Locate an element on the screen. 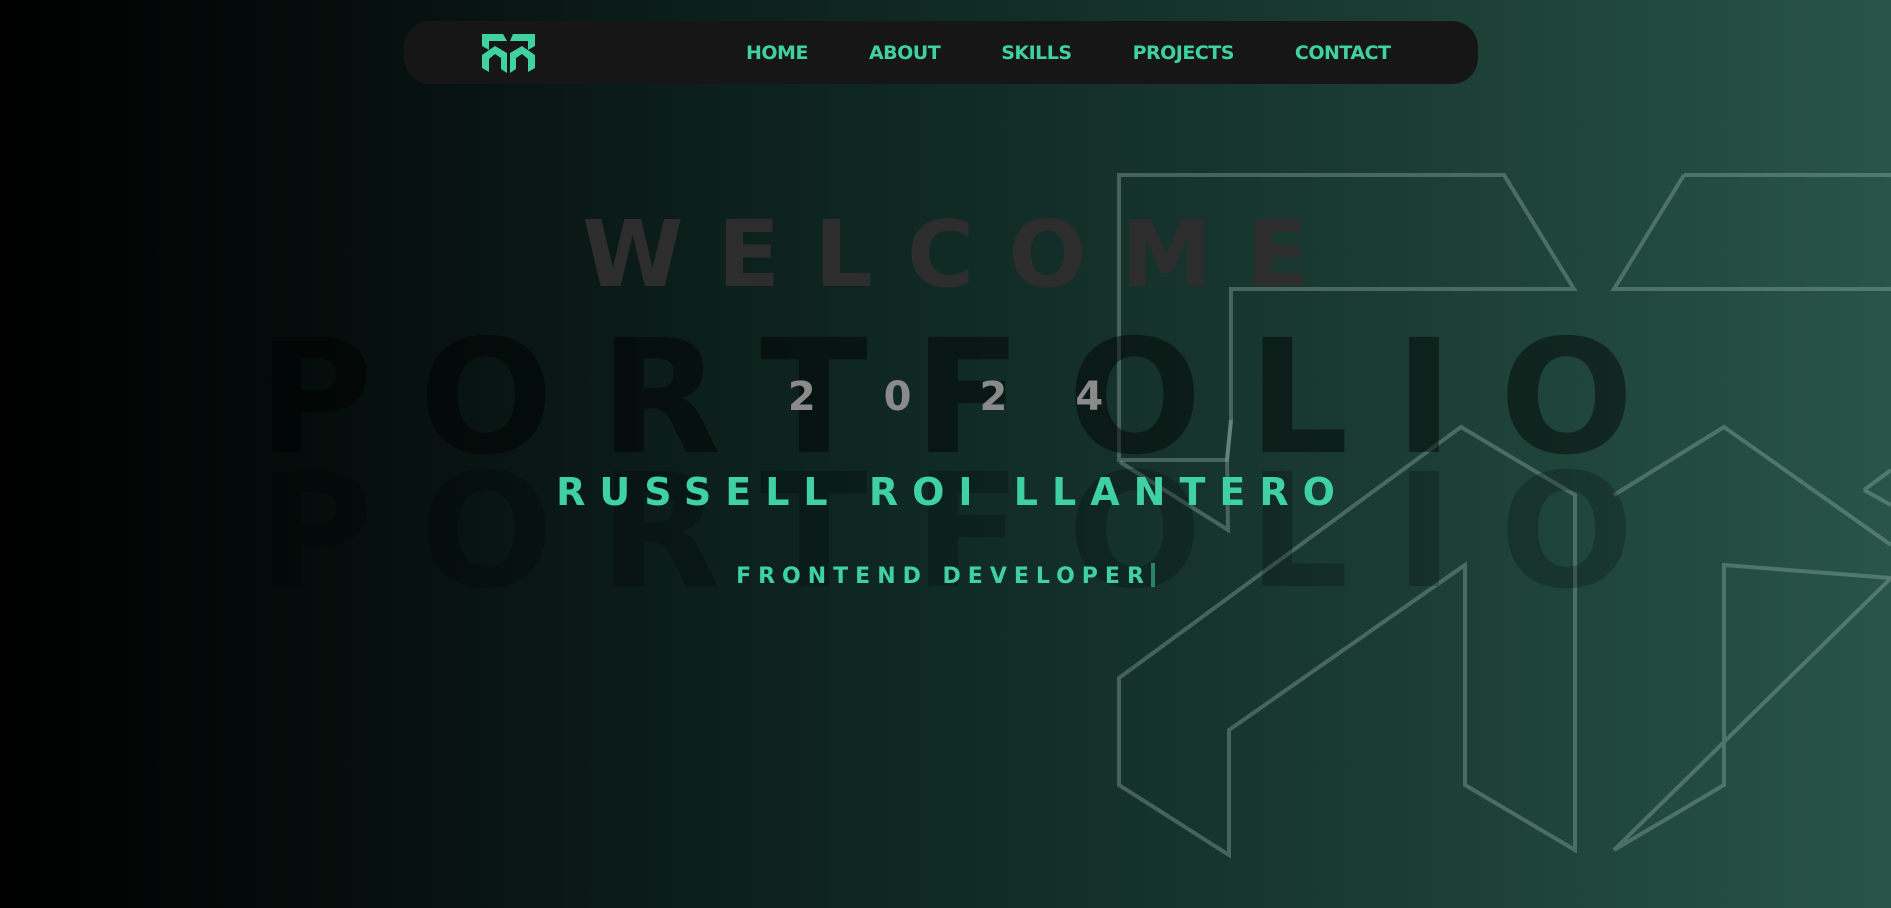  hero-role-line: FRONTEND DEVELOPER is located at coordinates (945, 577).